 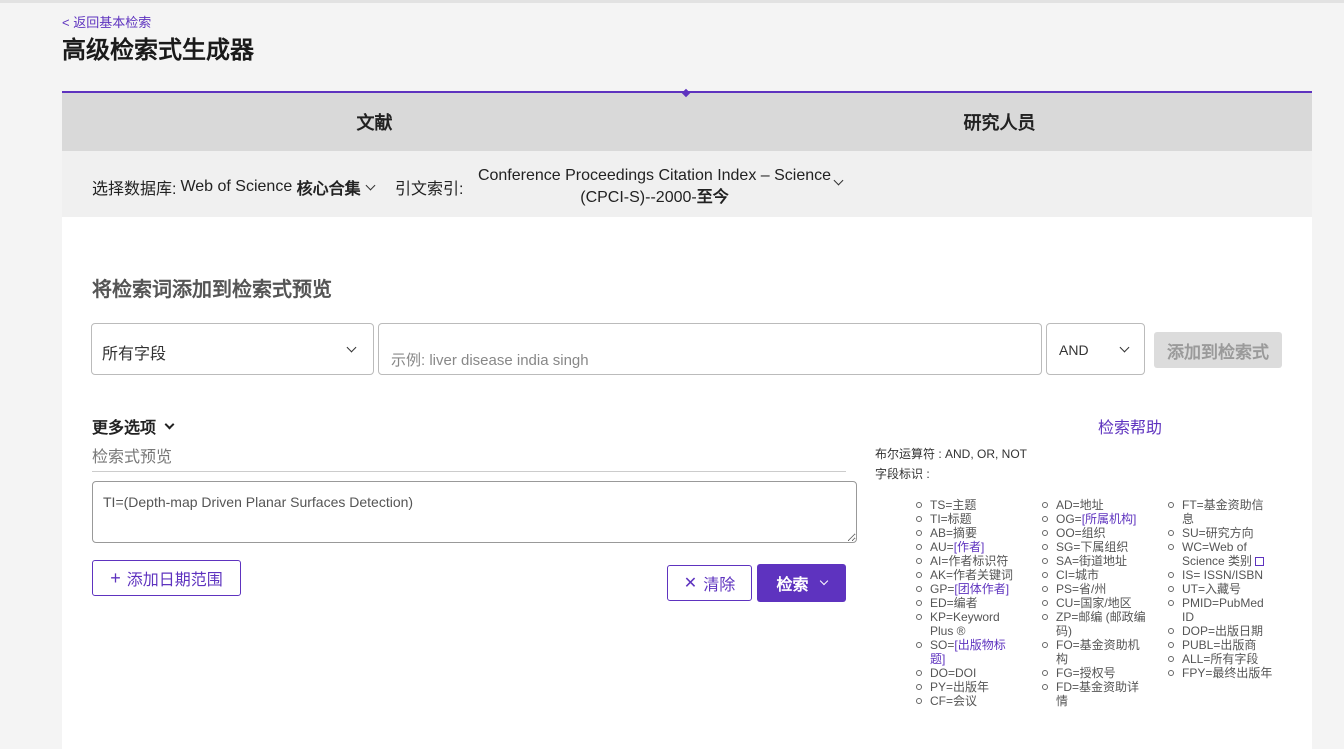 I want to click on field-tag-item: CF=会议, so click(x=968, y=701).